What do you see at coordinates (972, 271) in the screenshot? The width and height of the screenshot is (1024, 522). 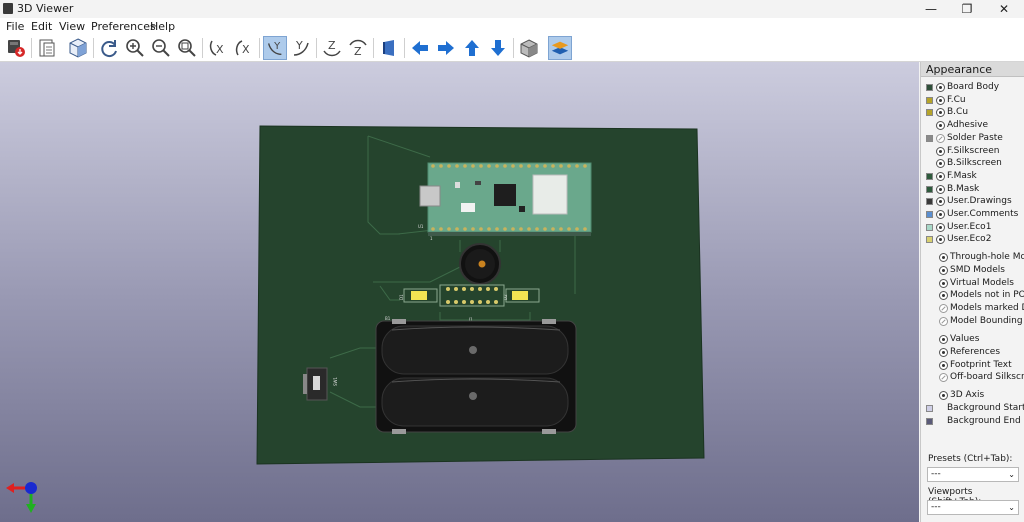 I see `layer-row-smd-models: SMD Models` at bounding box center [972, 271].